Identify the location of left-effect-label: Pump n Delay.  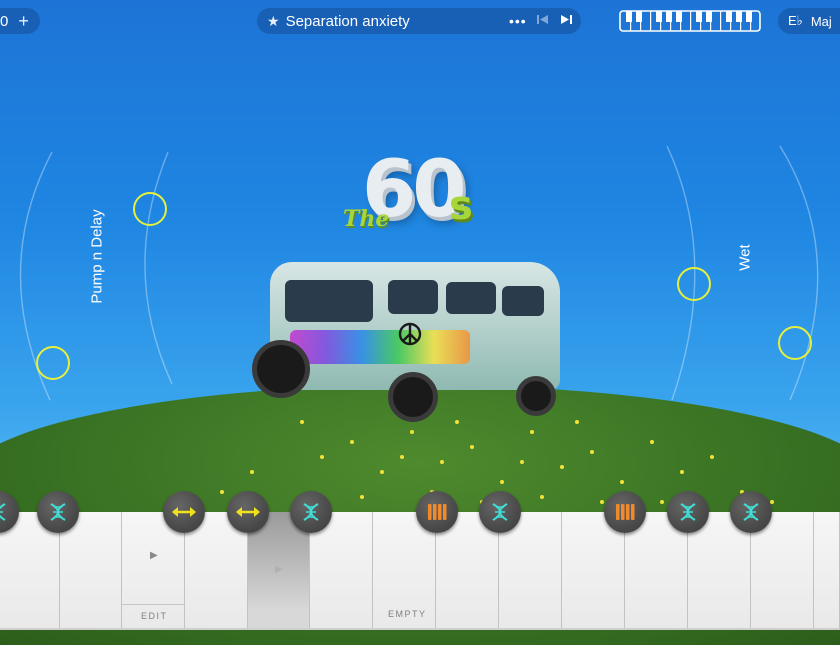
(97, 256).